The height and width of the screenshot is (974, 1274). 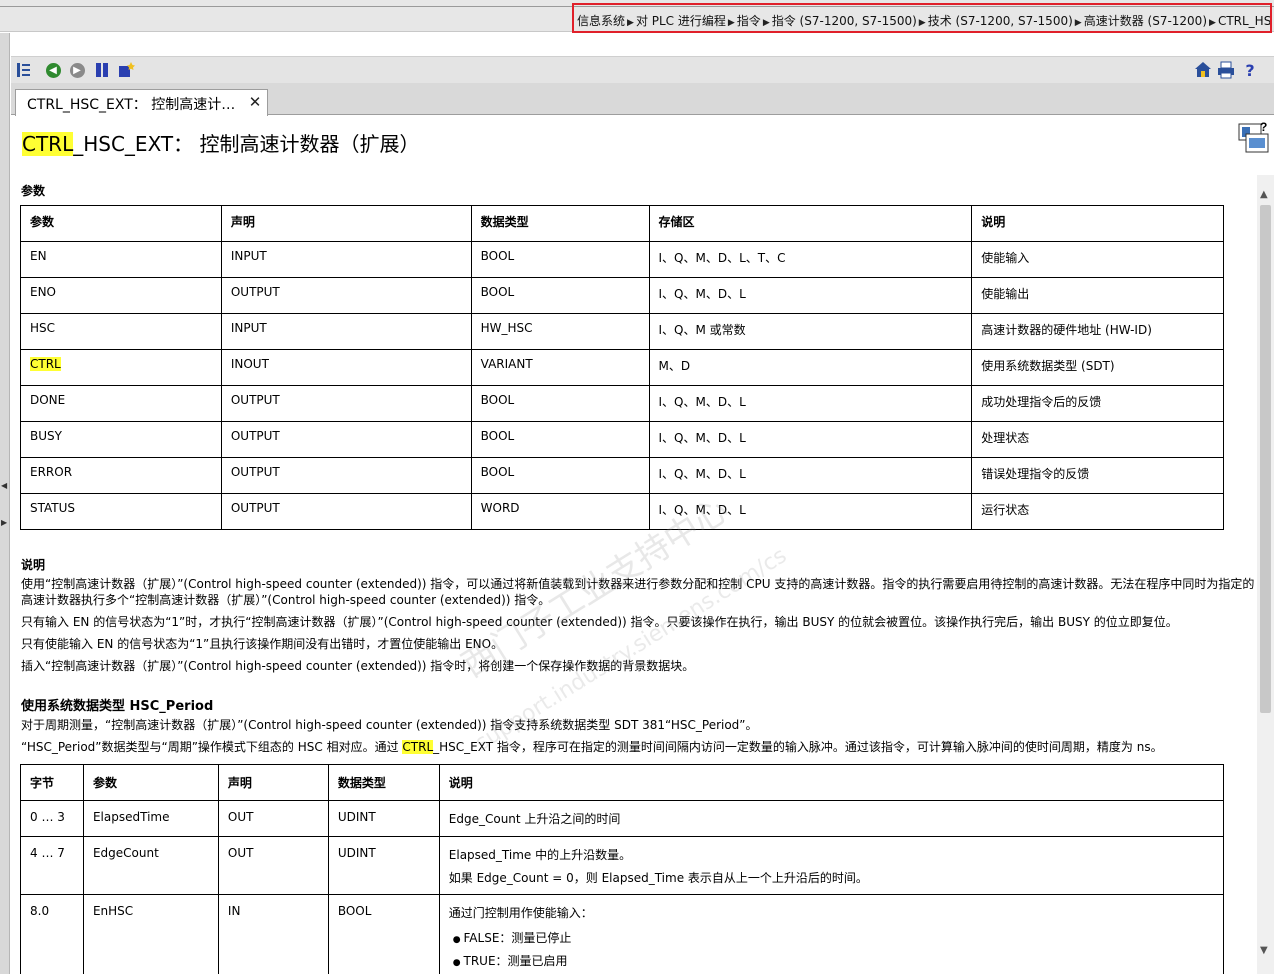 I want to click on home-icon, so click(x=1203, y=69).